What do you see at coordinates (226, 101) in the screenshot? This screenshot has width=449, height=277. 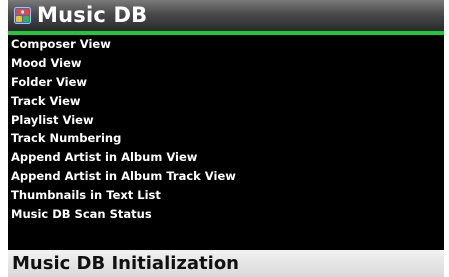 I see `menu-item-track-view: Track View` at bounding box center [226, 101].